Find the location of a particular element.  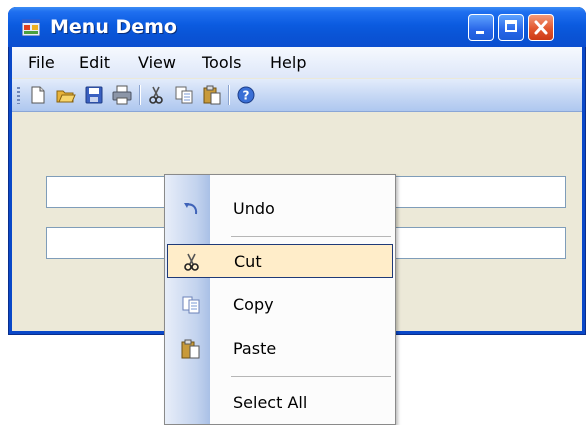

scissors-icon is located at coordinates (191, 262).